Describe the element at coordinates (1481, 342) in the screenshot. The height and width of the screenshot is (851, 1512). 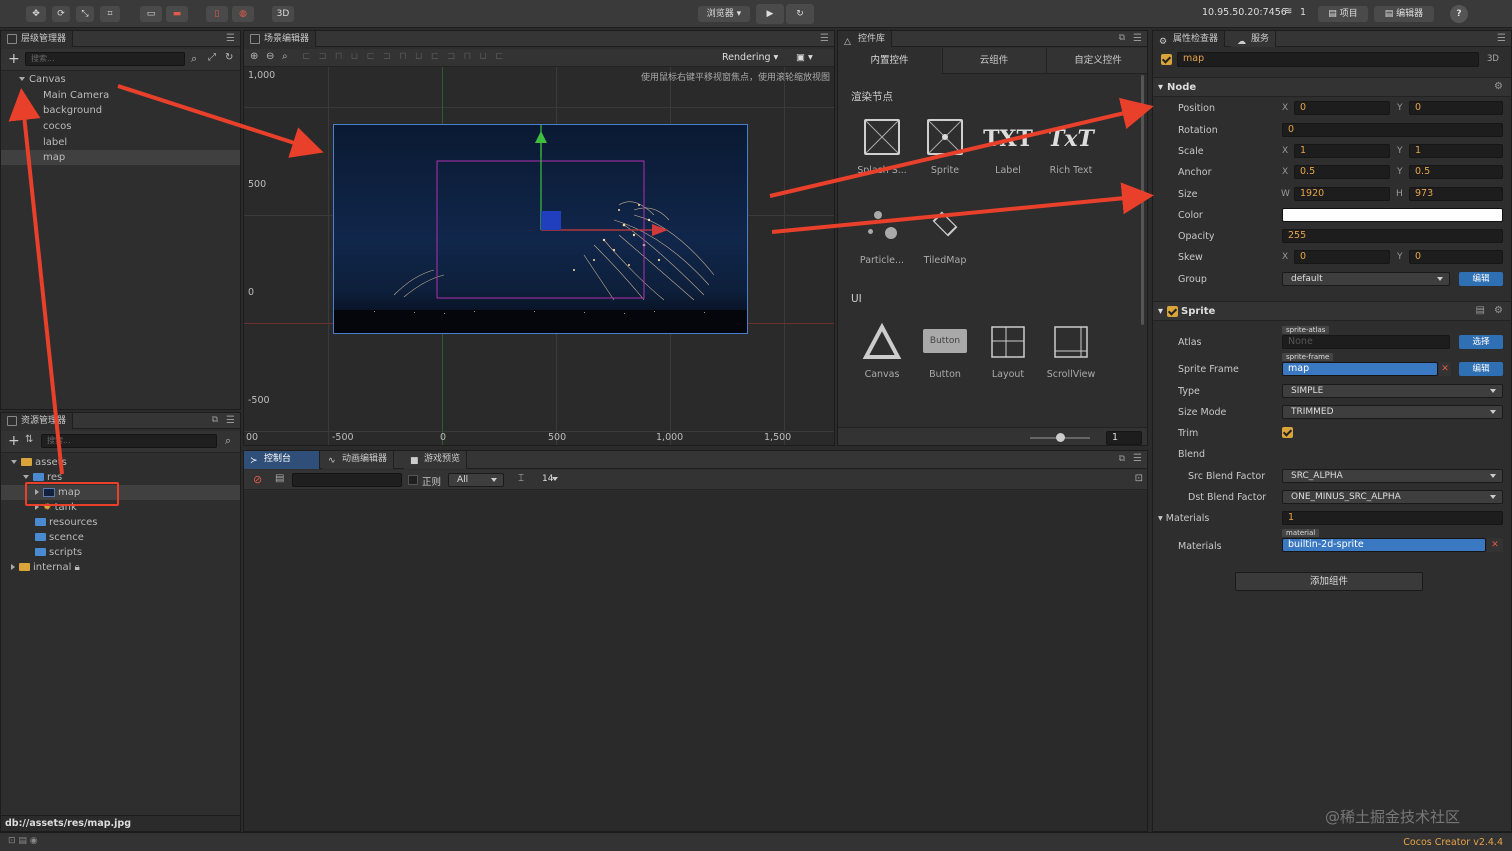
I see `atlas-select-button: 选择` at that location.